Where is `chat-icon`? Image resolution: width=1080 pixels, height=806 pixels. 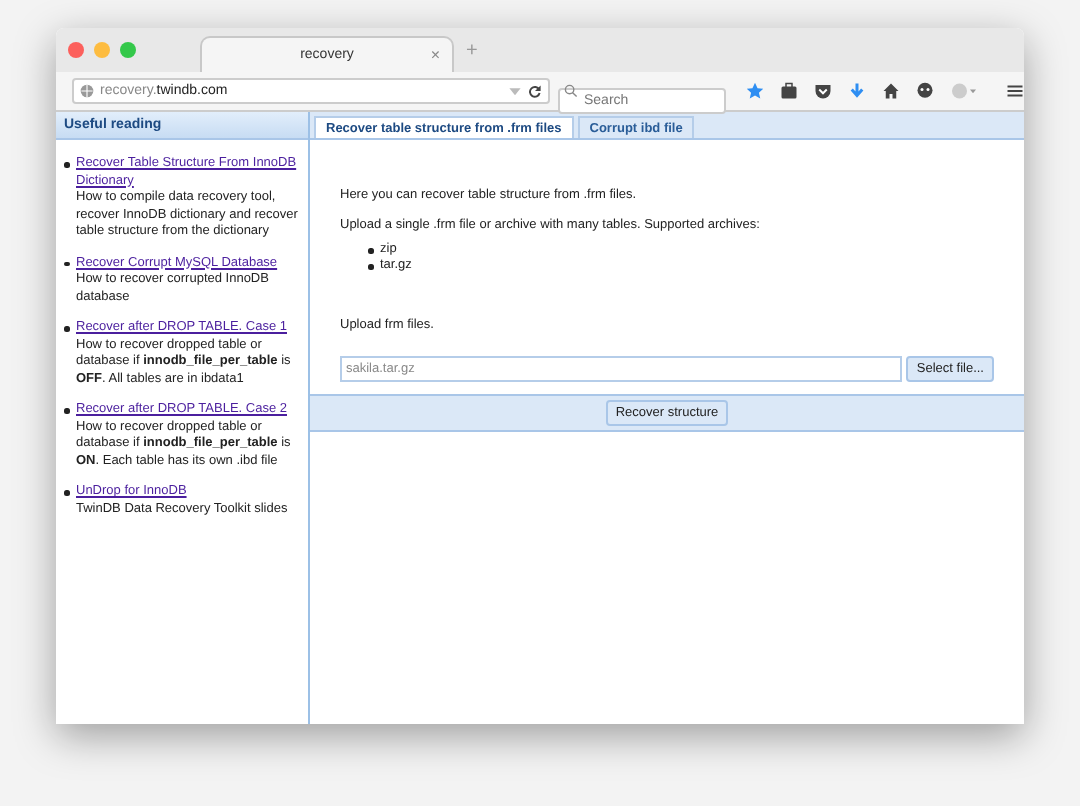 chat-icon is located at coordinates (925, 91).